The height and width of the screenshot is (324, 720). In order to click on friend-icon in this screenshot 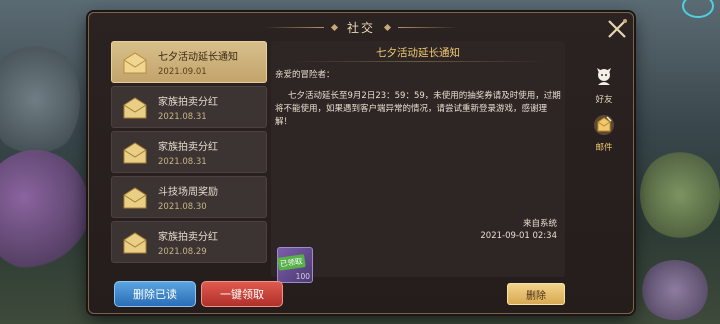, I will do `click(604, 76)`.